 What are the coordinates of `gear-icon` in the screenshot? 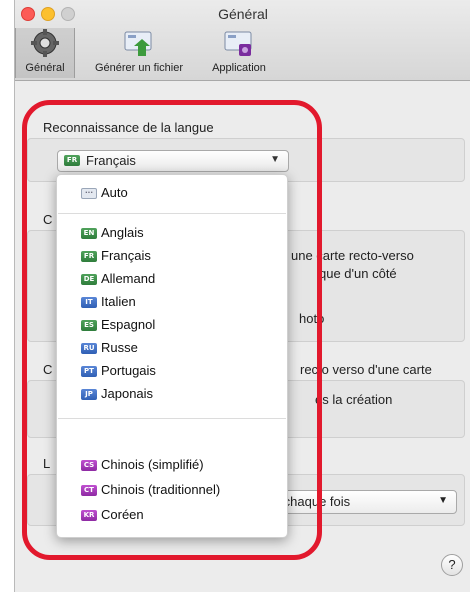 It's located at (45, 43).